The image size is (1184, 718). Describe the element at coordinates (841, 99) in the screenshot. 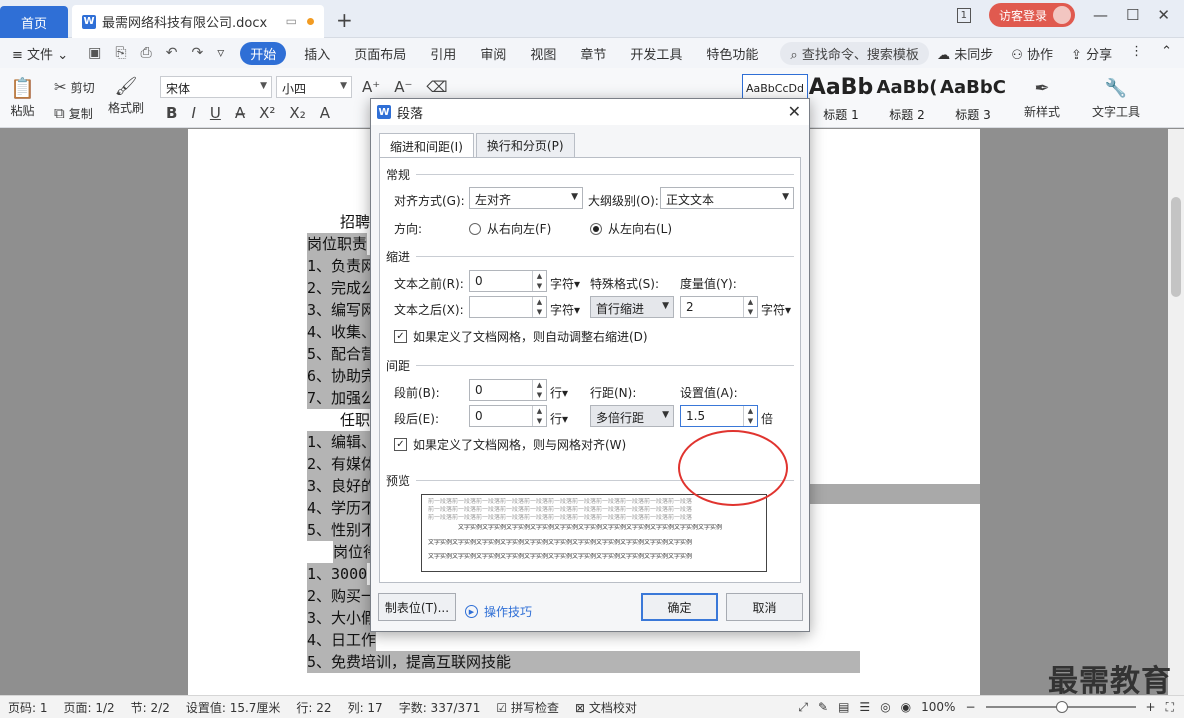

I see `style-heading-1: AaBb 标题 1` at that location.